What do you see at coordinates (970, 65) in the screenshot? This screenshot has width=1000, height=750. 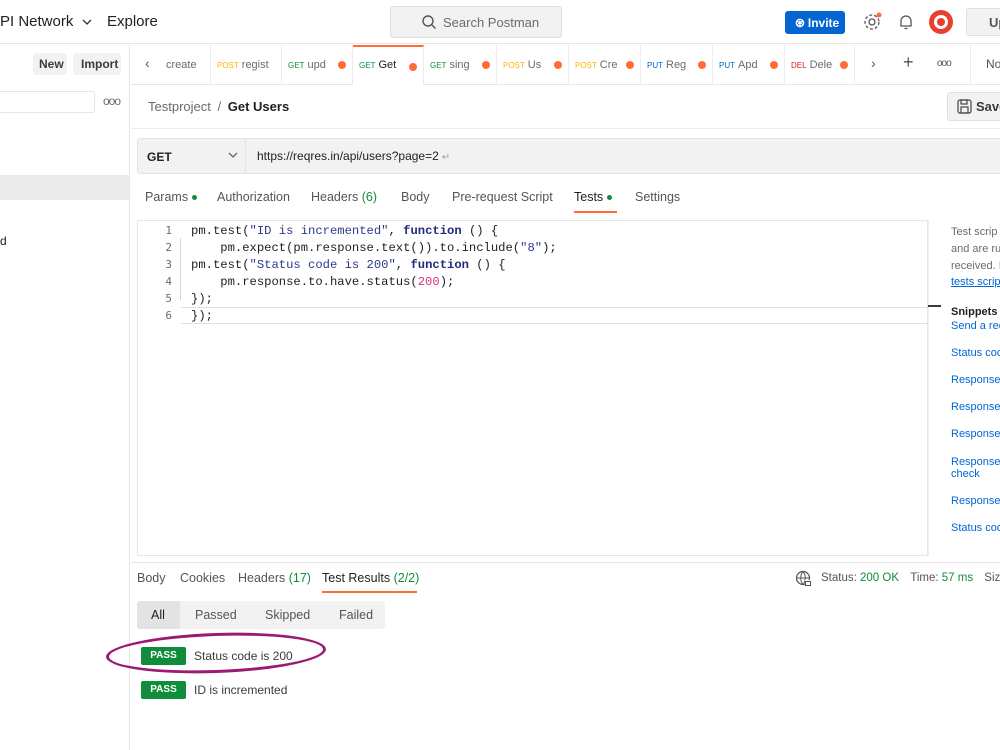 I see `tabs-divider` at bounding box center [970, 65].